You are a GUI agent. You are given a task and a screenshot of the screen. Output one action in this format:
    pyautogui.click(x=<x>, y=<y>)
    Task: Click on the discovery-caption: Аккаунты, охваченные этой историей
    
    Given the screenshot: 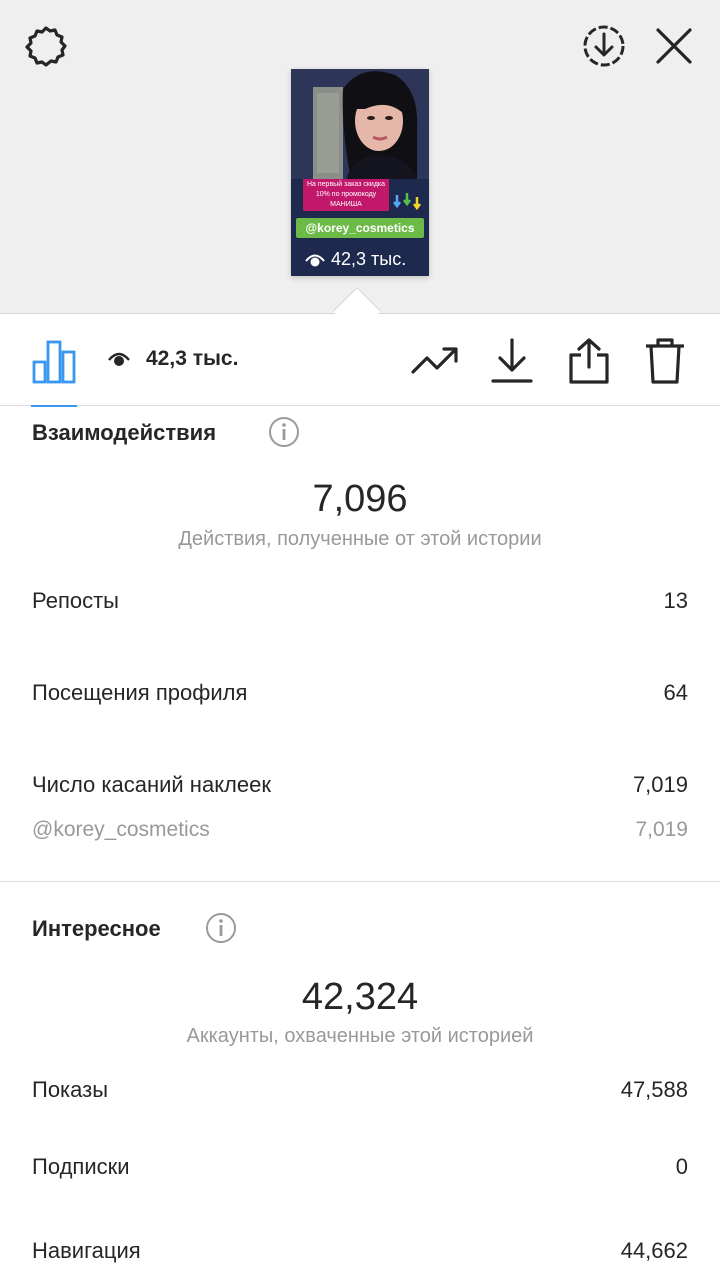 What is the action you would take?
    pyautogui.click(x=360, y=1036)
    